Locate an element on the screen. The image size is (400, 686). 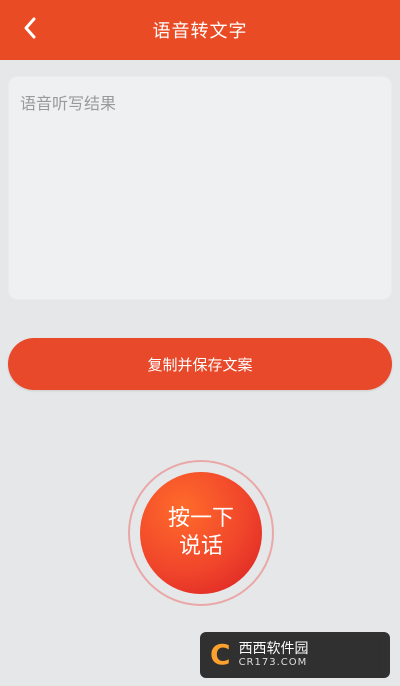
page-title: 语音转文字 is located at coordinates (200, 31).